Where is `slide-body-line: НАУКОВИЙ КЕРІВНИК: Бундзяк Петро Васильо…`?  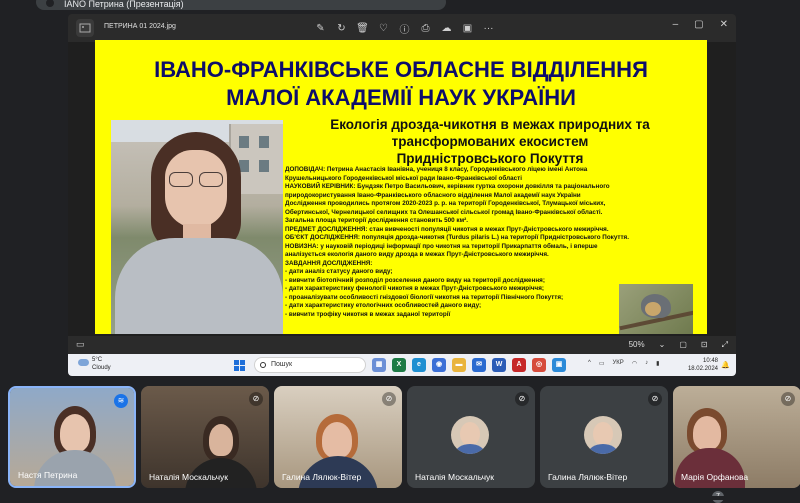 slide-body-line: НАУКОВИЙ КЕРІВНИК: Бундзяк Петро Васильо… is located at coordinates (447, 186).